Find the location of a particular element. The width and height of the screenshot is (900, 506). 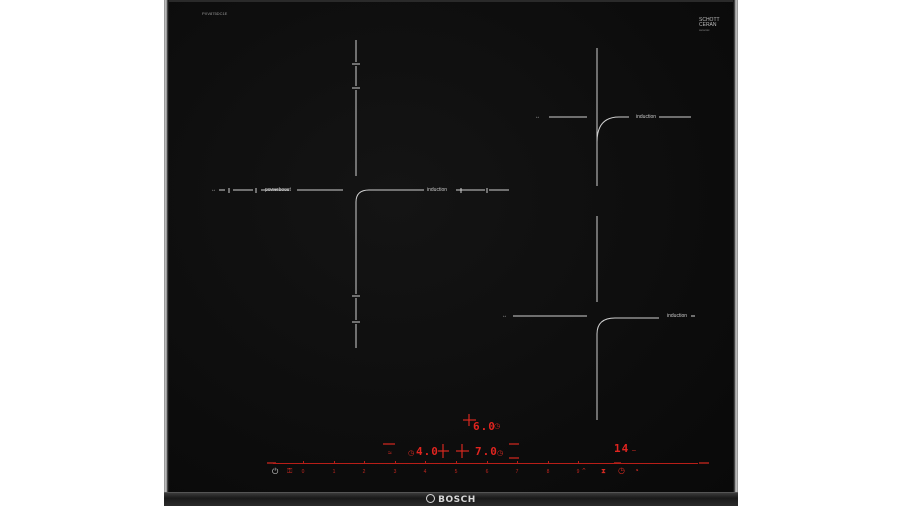

slider-level-3: 3 is located at coordinates (395, 472).